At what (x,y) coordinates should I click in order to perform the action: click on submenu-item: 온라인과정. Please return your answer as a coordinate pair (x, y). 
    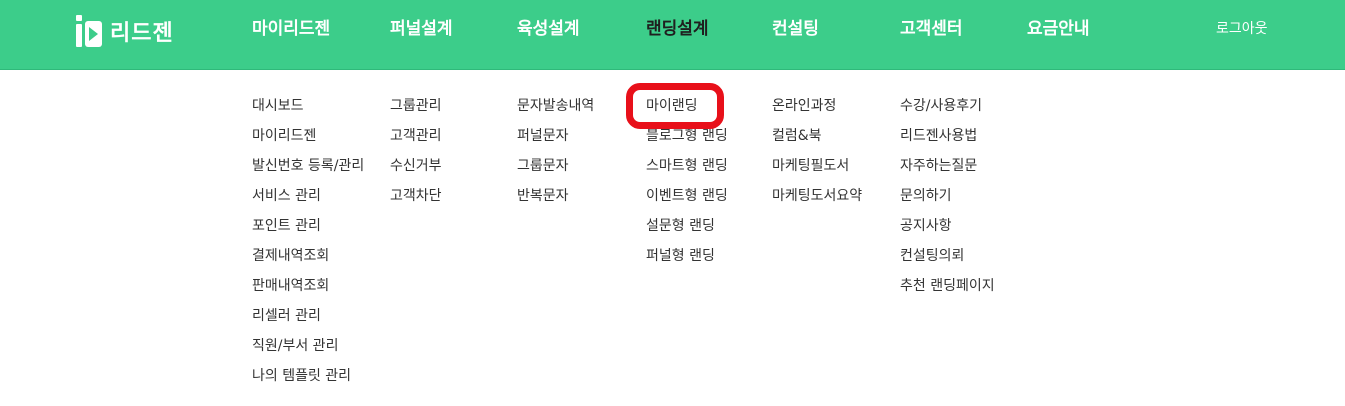
    Looking at the image, I should click on (817, 109).